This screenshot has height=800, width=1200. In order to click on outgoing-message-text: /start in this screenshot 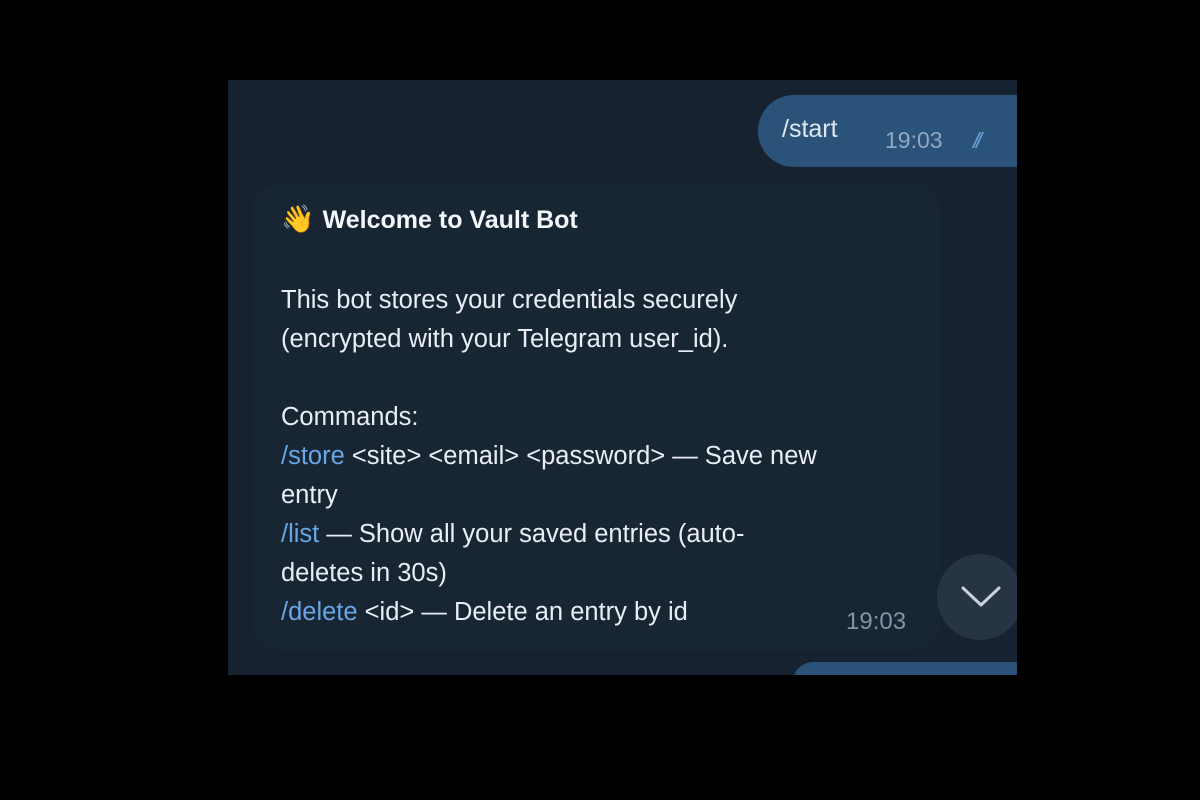, I will do `click(810, 129)`.